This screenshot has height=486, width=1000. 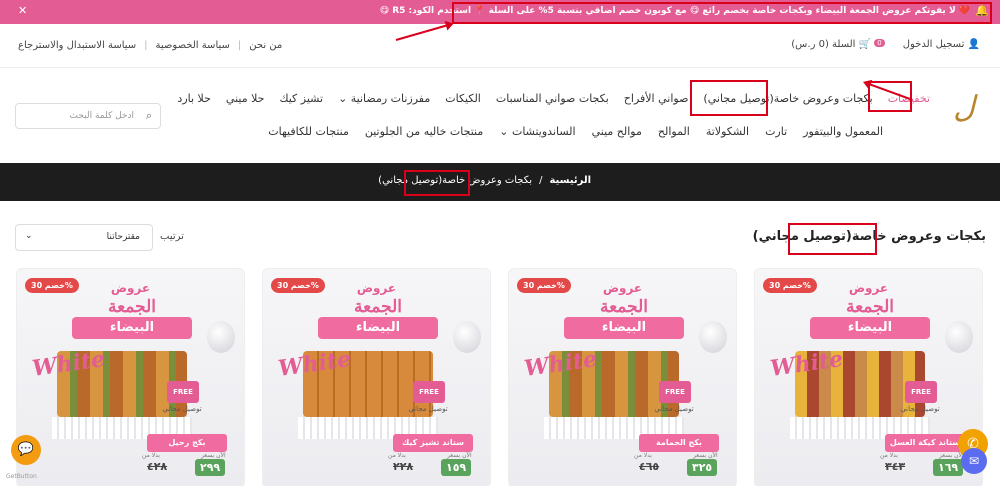 What do you see at coordinates (869, 236) in the screenshot?
I see `page-title: بكجات وعروض خاصة(توصيل مجاني)` at bounding box center [869, 236].